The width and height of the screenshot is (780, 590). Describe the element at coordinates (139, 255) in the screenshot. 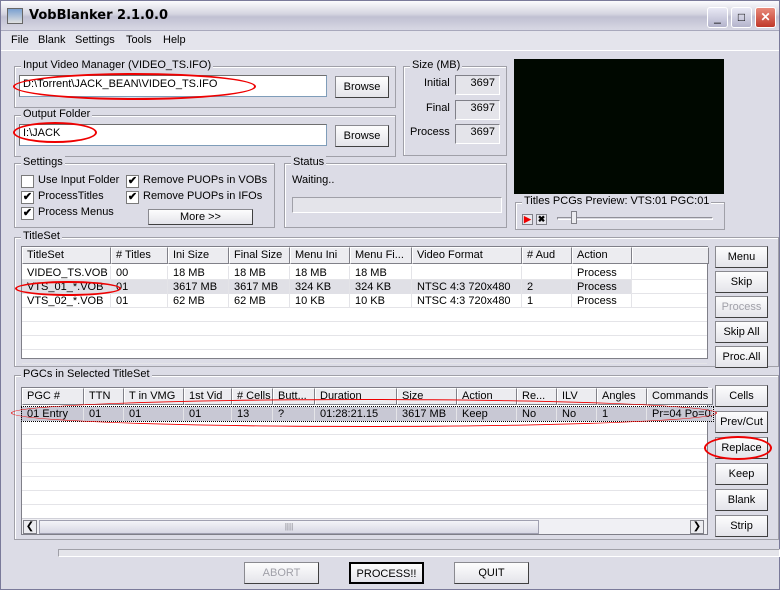

I see `titleset-column-header: # Titles` at that location.